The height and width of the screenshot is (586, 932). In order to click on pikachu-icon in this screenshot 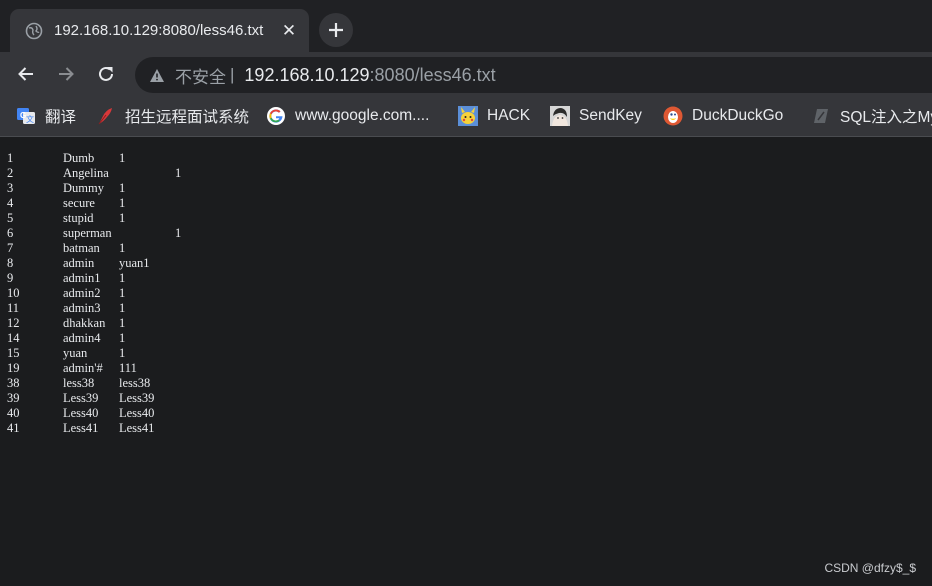, I will do `click(468, 116)`.